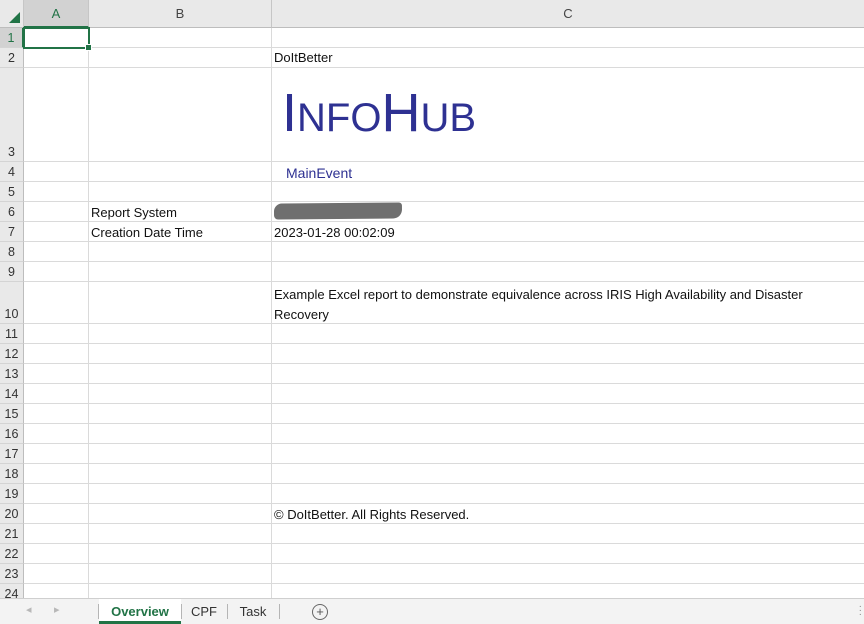 The image size is (864, 624). I want to click on row-header: 17, so click(12, 454).